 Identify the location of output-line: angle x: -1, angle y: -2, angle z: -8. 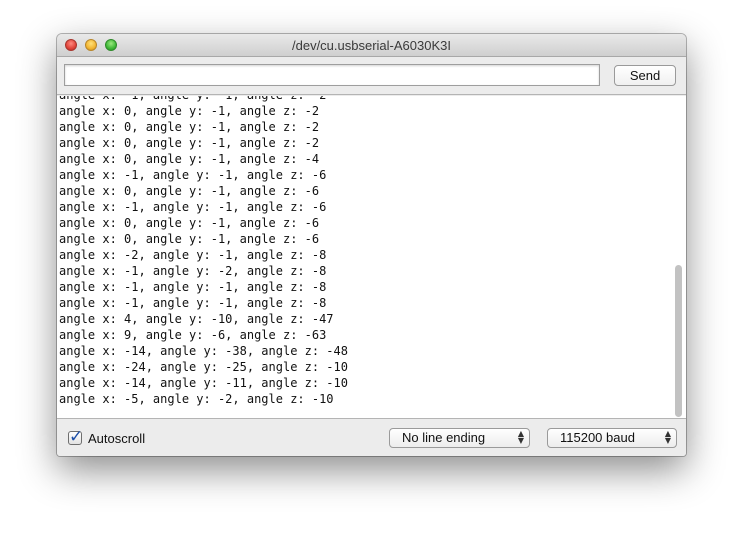
(193, 271).